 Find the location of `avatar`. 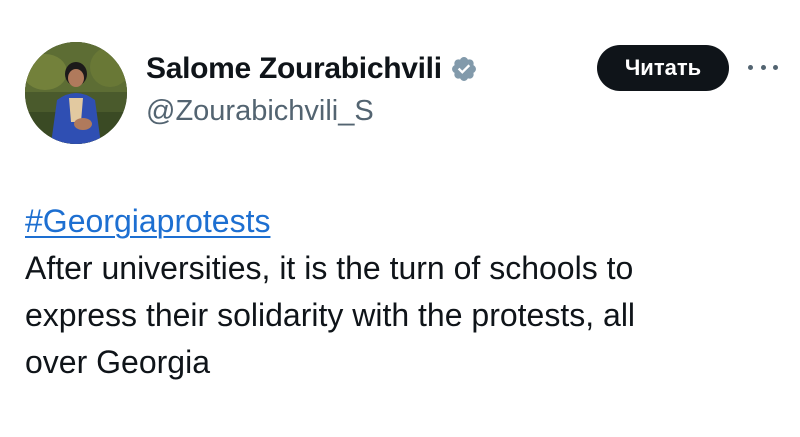

avatar is located at coordinates (76, 93).